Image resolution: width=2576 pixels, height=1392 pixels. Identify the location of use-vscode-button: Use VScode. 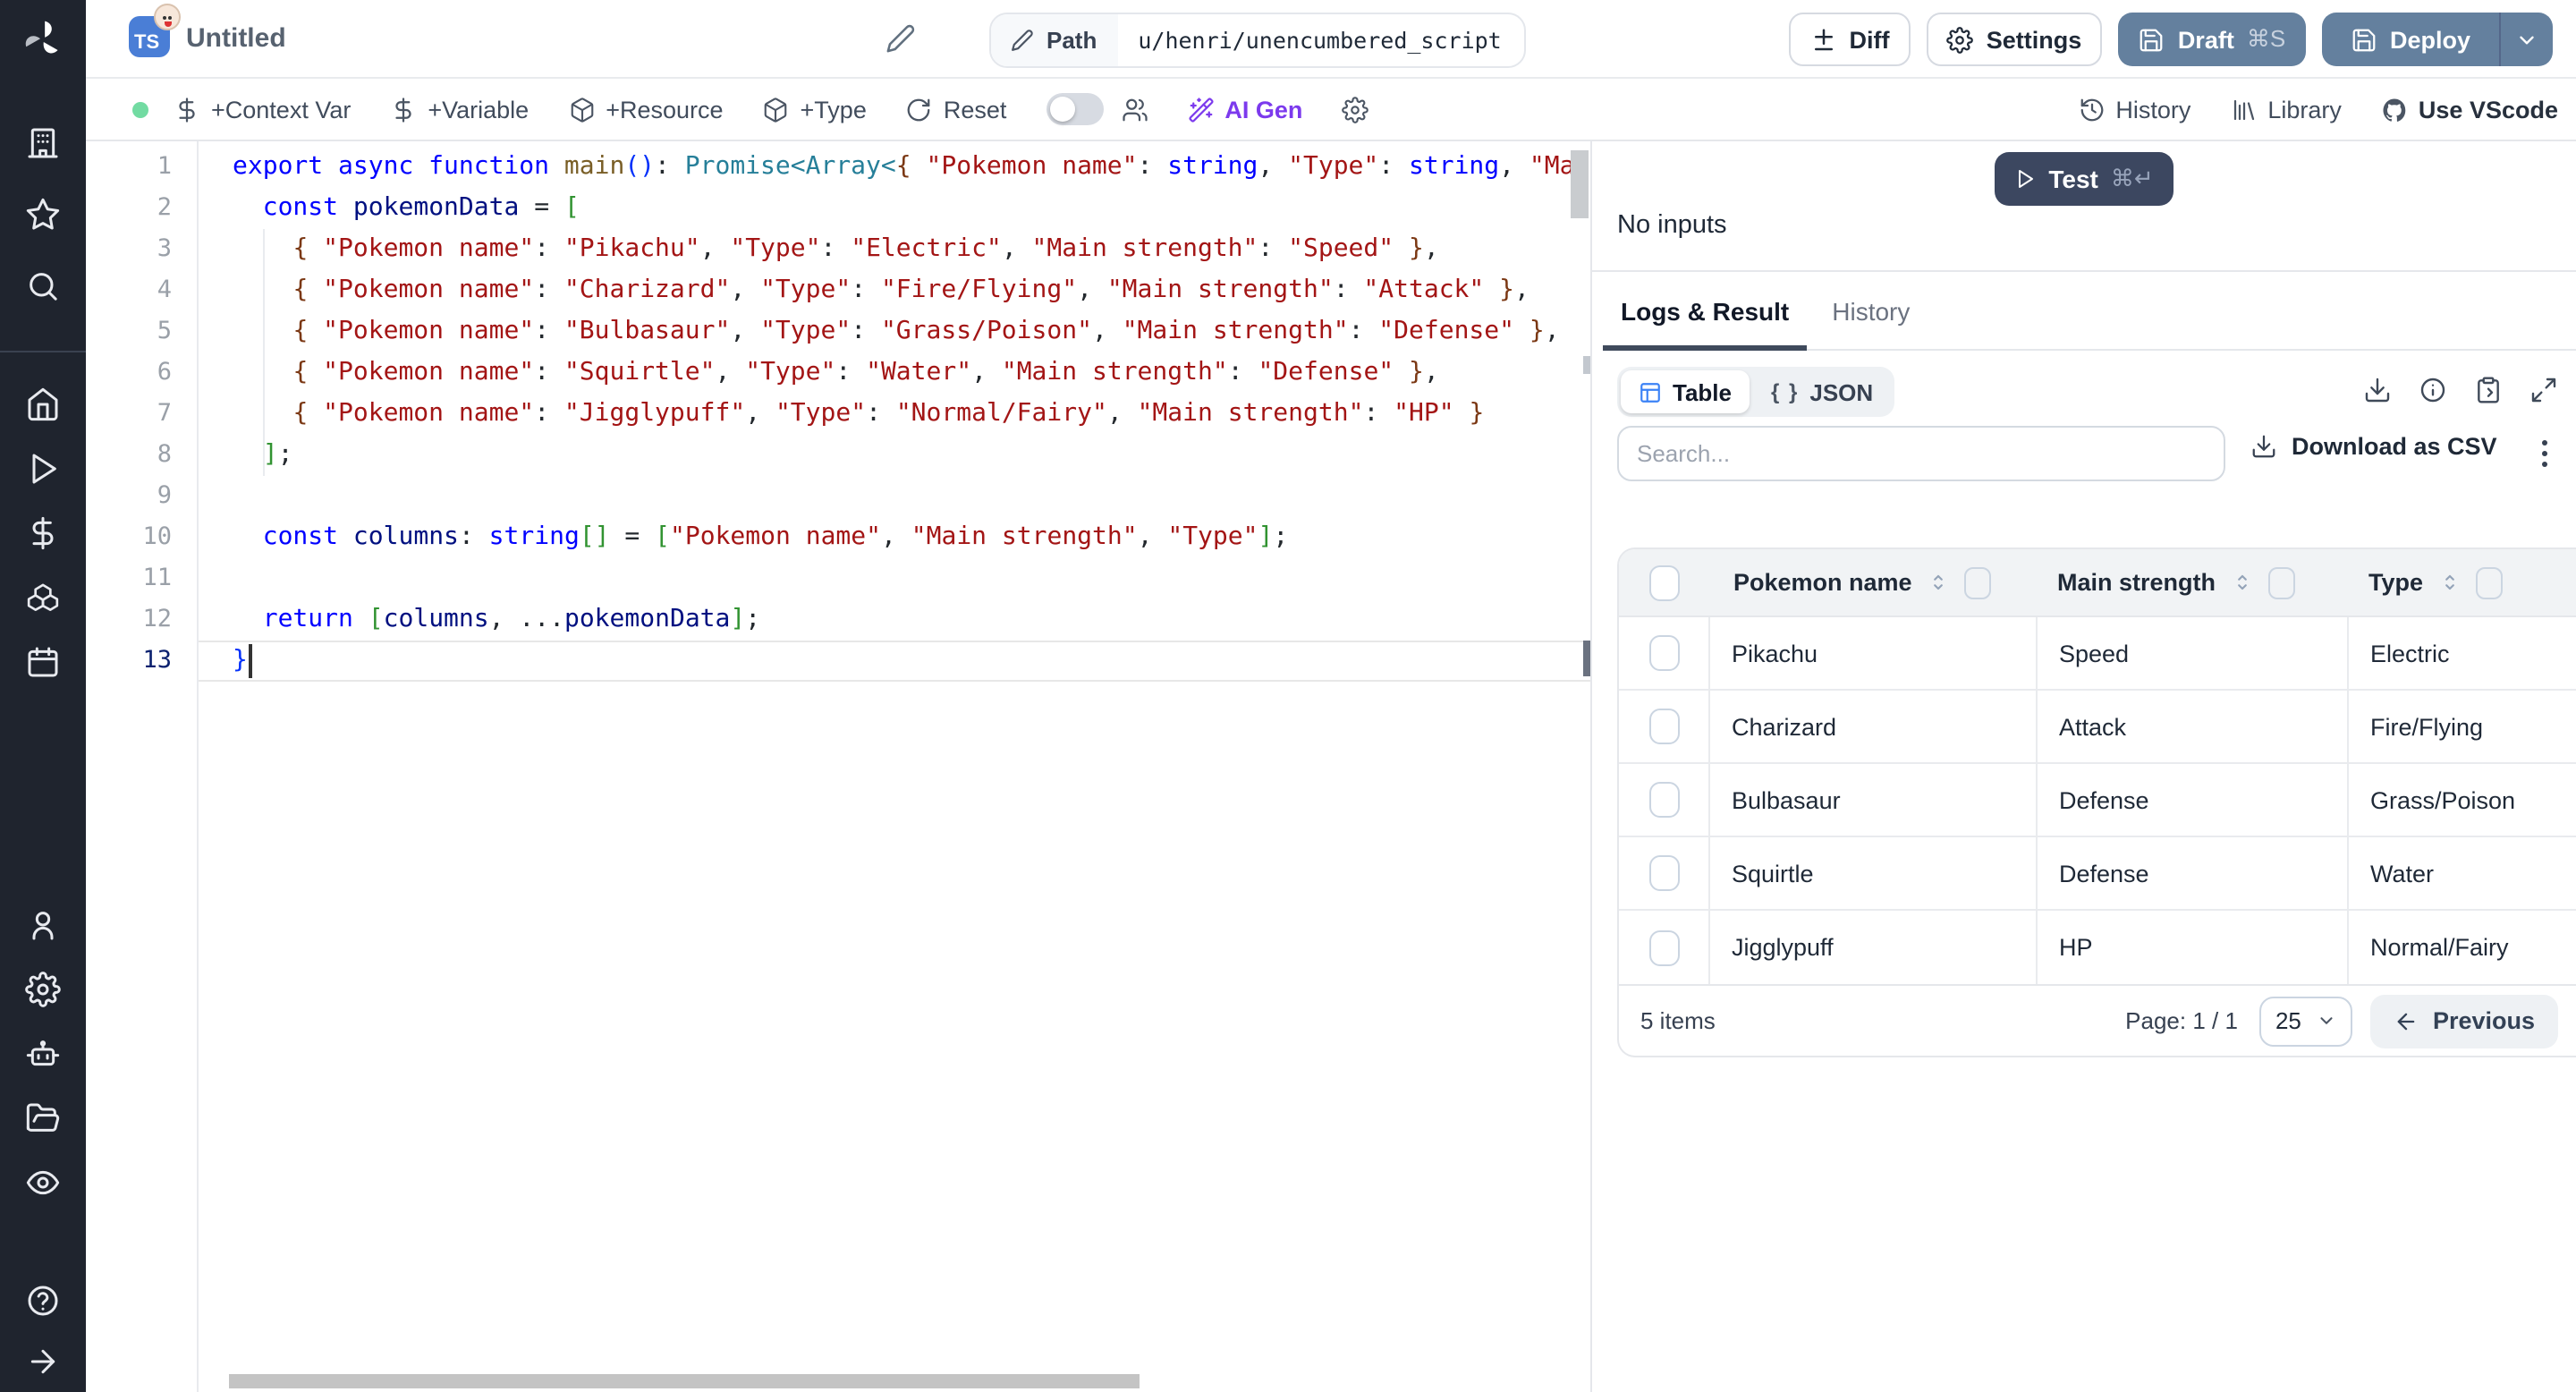
(2469, 109).